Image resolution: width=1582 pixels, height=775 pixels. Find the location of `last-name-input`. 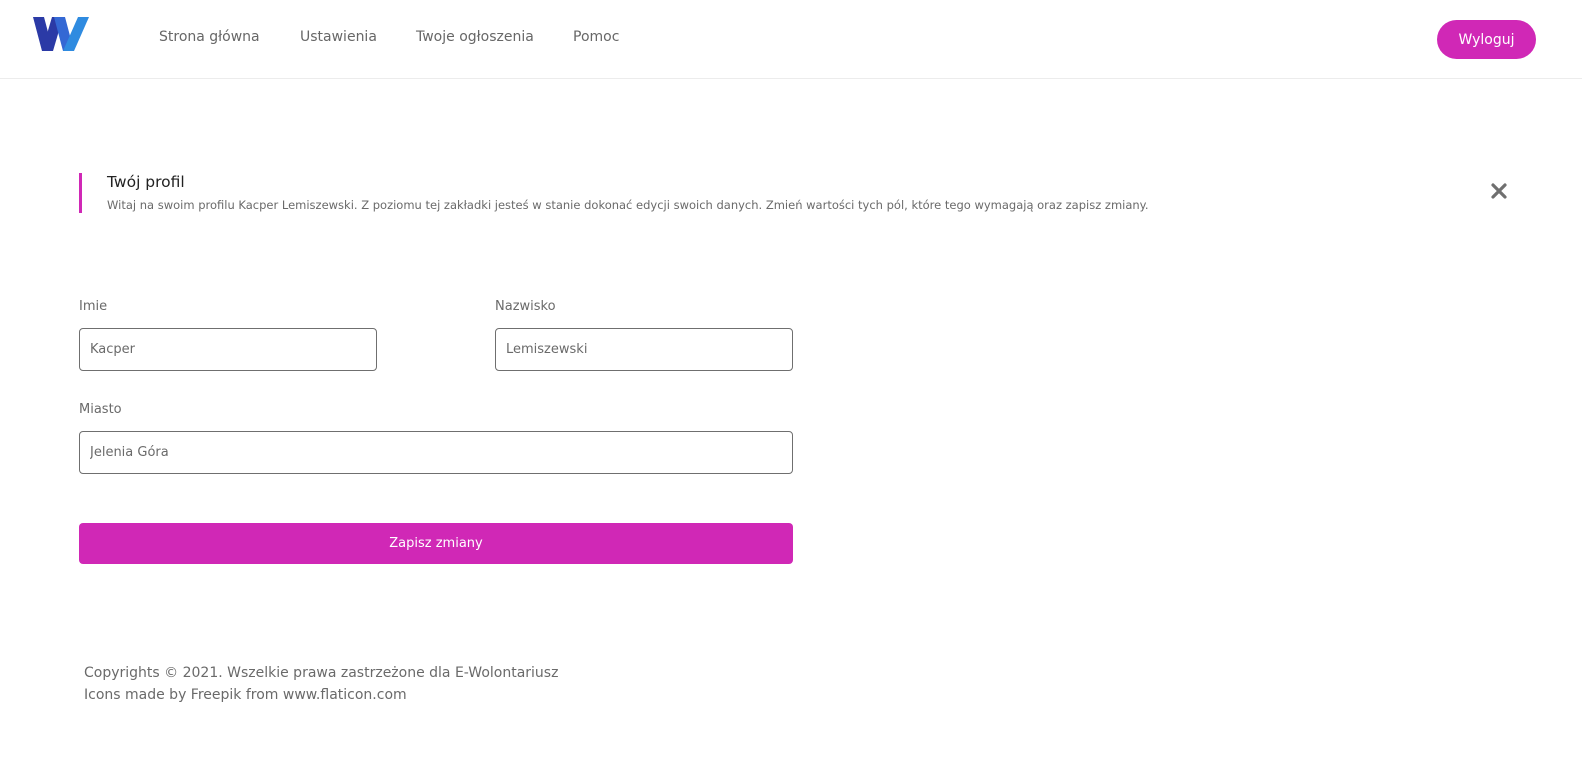

last-name-input is located at coordinates (644, 349).